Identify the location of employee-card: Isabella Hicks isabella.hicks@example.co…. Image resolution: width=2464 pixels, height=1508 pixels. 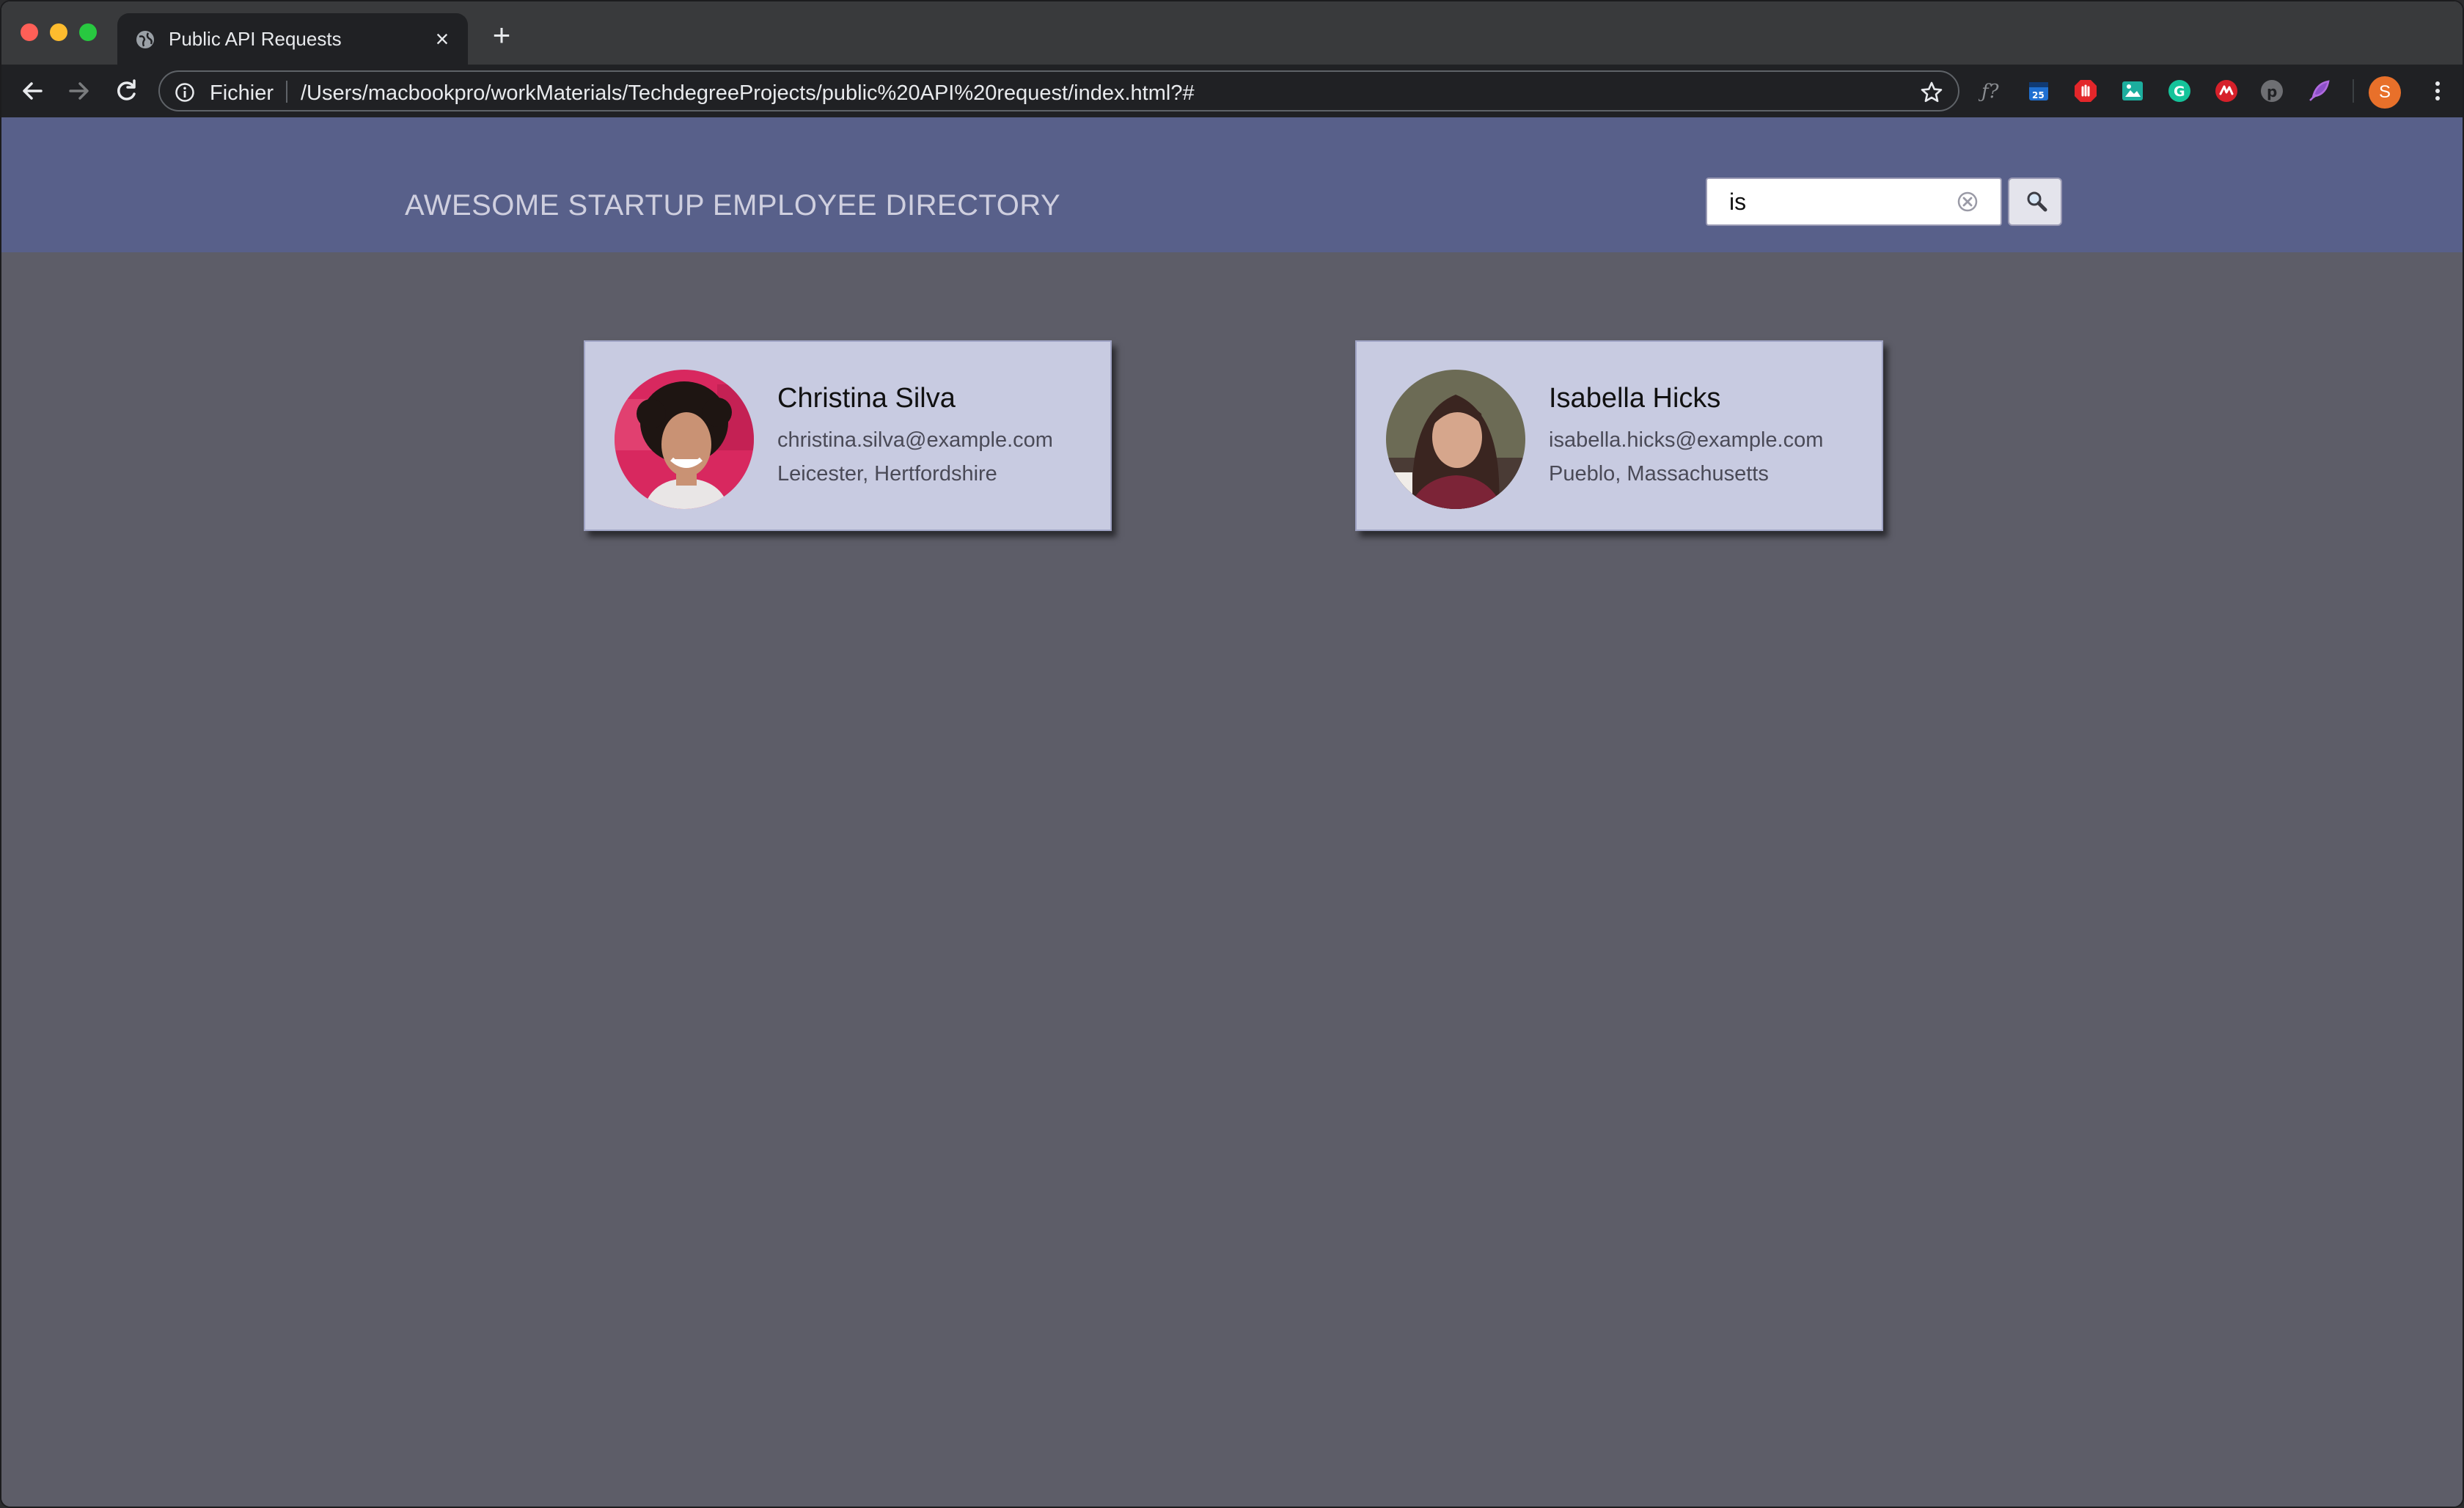
(1619, 435).